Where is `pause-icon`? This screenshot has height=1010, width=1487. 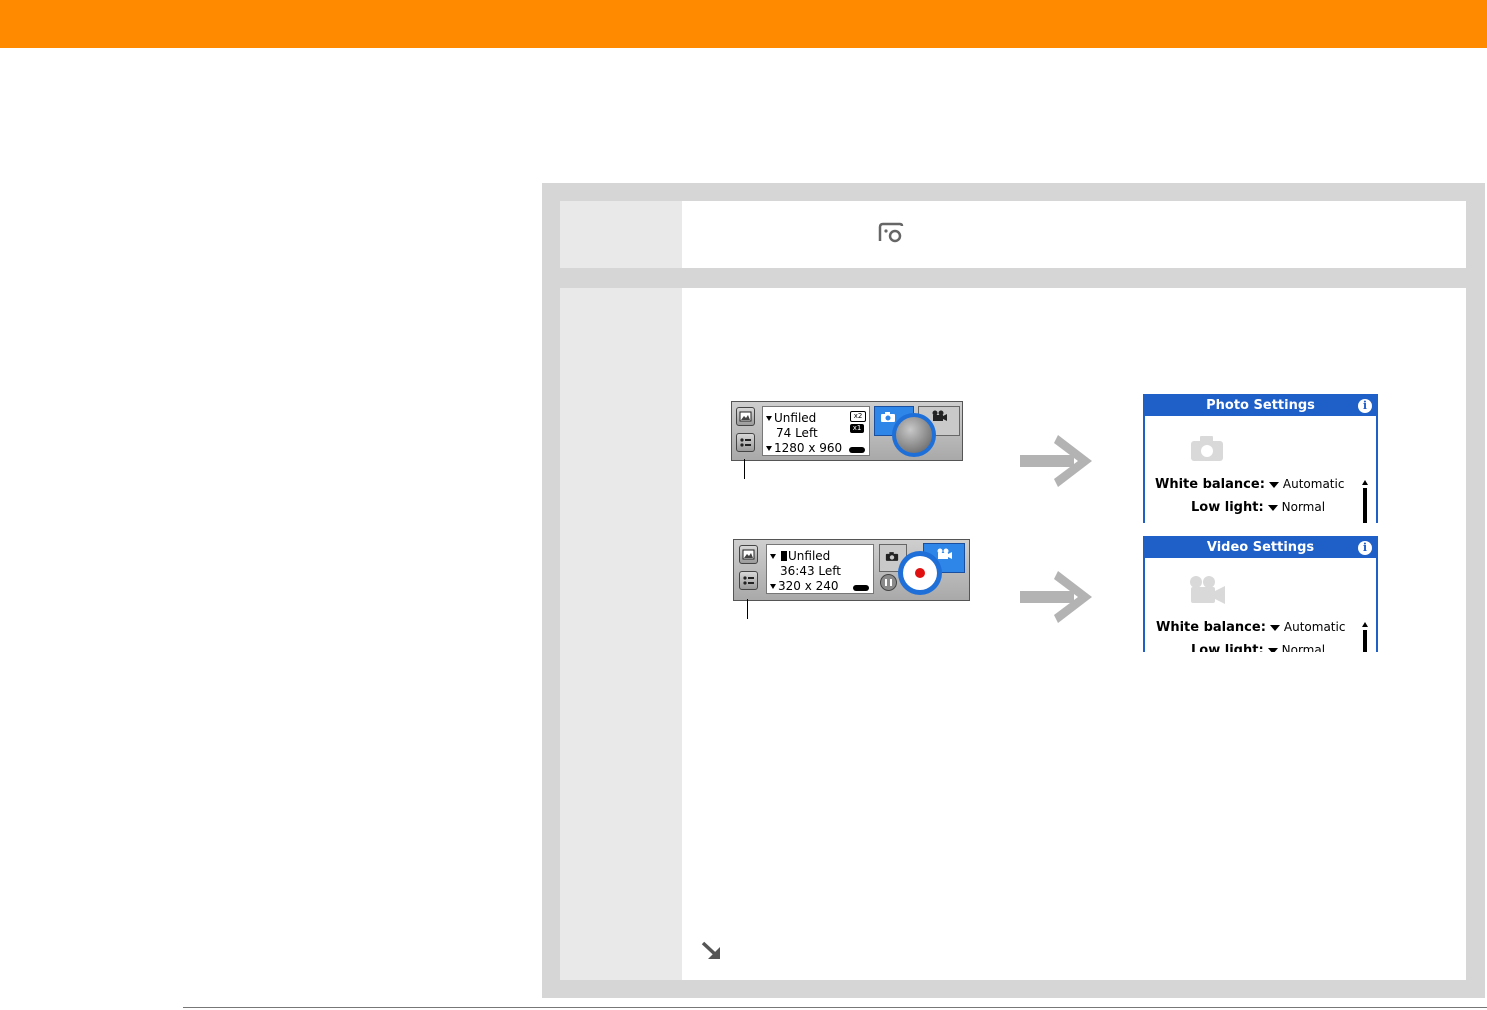 pause-icon is located at coordinates (888, 582).